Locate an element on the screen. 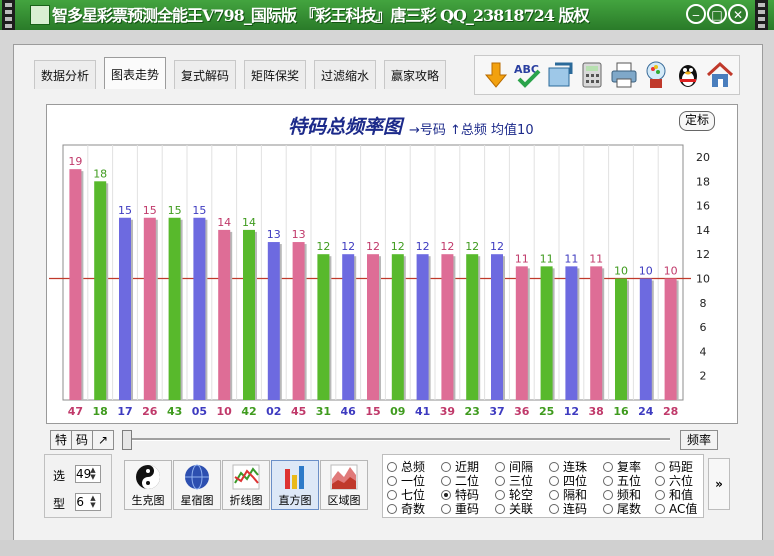  radio-position-7: 七位 is located at coordinates (406, 495).